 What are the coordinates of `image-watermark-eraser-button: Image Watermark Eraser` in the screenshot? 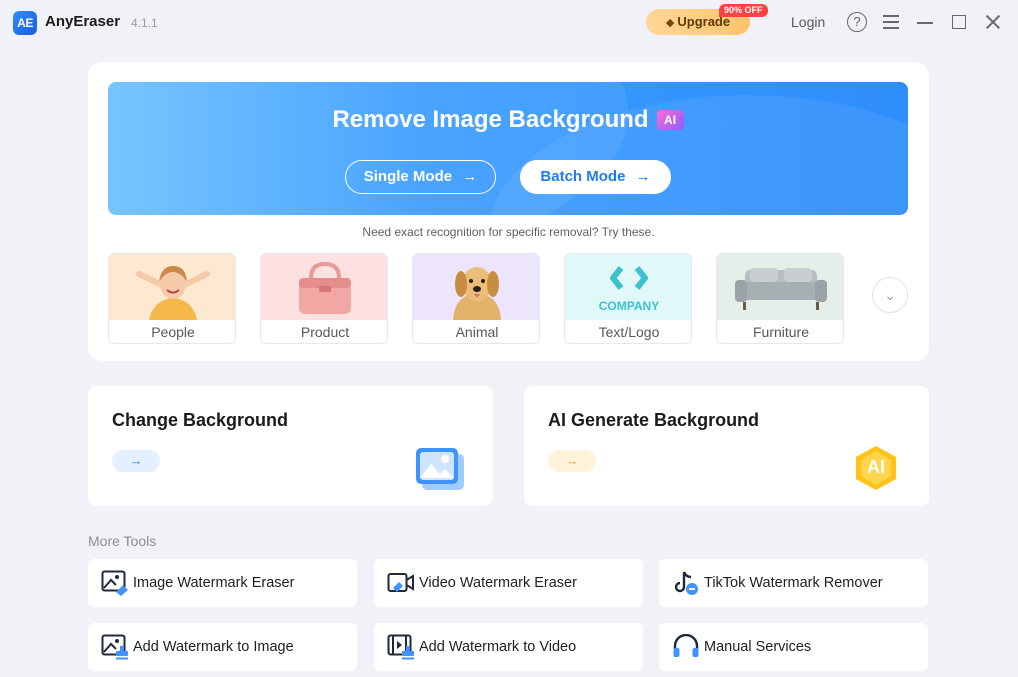 It's located at (222, 583).